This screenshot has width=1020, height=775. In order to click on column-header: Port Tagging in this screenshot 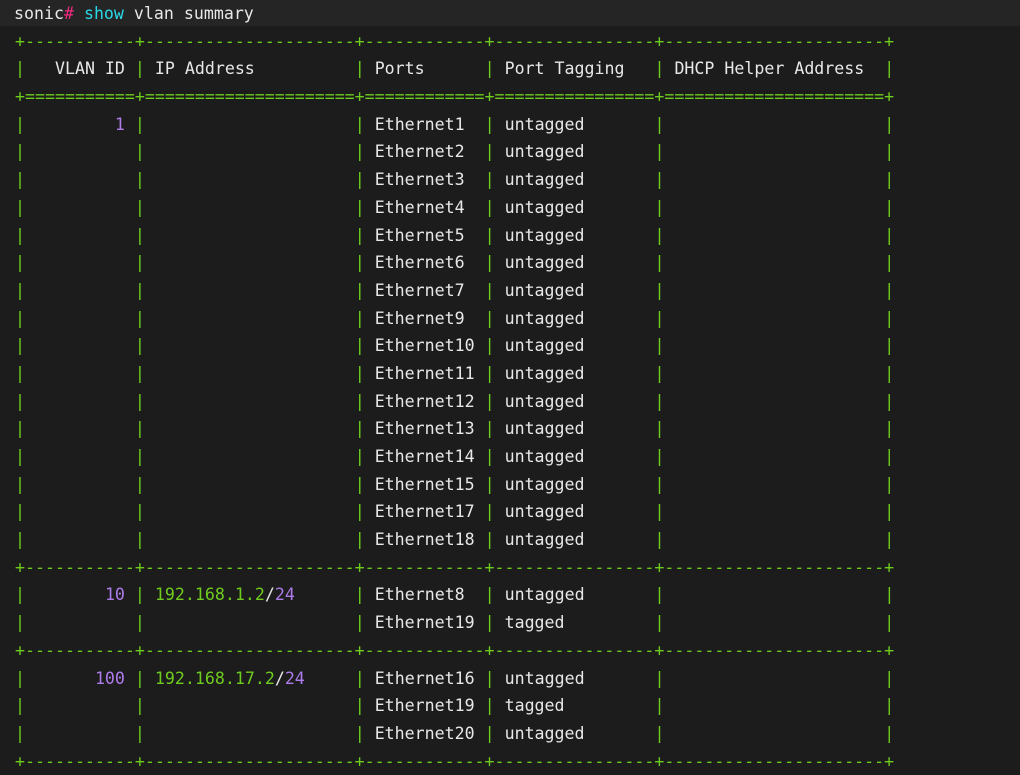, I will do `click(574, 69)`.